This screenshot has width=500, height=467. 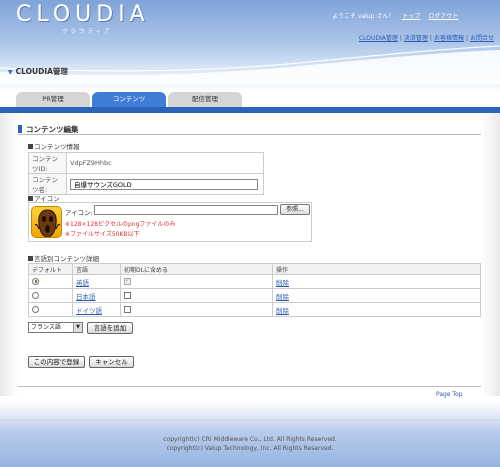 I want to click on top-link: トップ, so click(x=411, y=16).